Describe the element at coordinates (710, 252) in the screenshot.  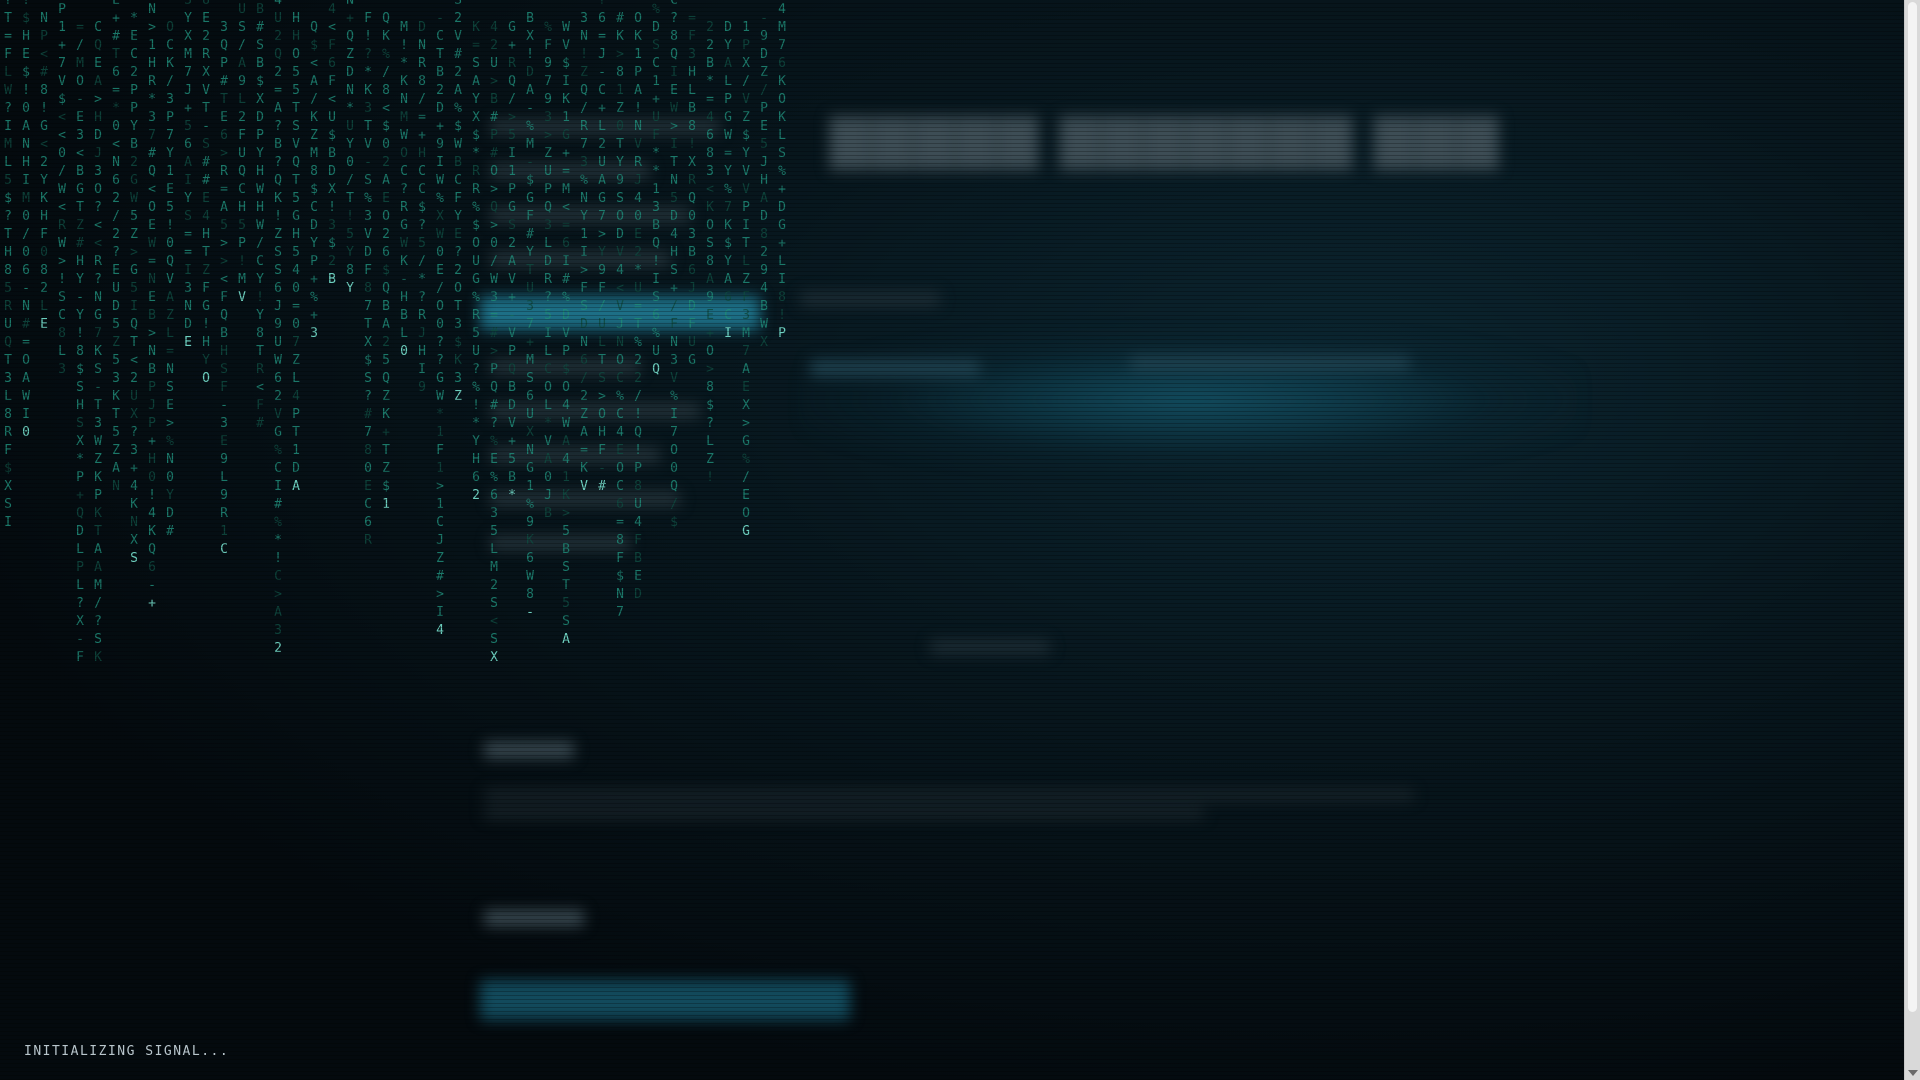
I see `matrix-column: 2 2 B * = 4 6 8 3 < K O S 8 A 9 E + O >8 $? L Z!` at that location.